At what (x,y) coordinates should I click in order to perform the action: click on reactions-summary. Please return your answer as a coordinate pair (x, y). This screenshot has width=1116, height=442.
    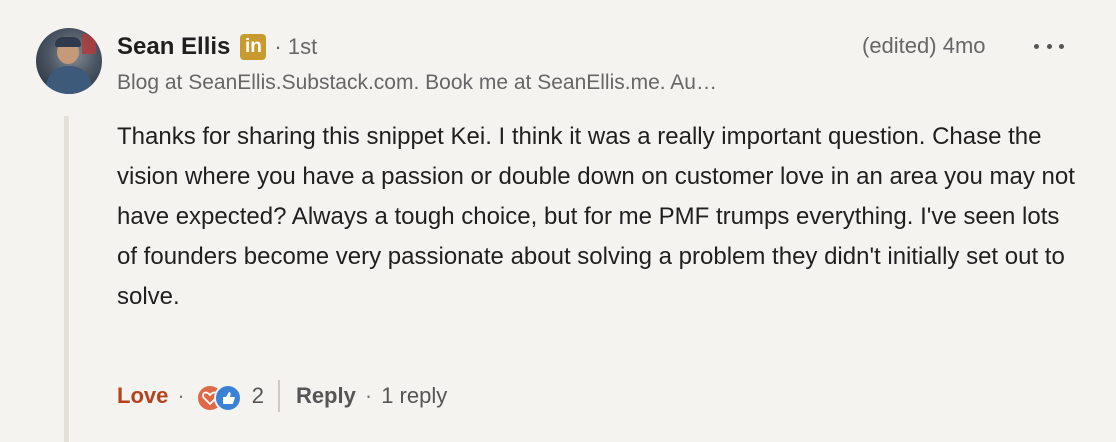
    Looking at the image, I should click on (223, 396).